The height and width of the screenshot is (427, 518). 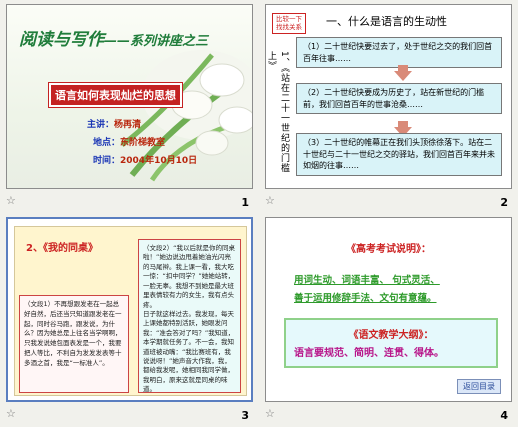 I want to click on presenter-line: 主讲：杨再清, so click(x=114, y=123).